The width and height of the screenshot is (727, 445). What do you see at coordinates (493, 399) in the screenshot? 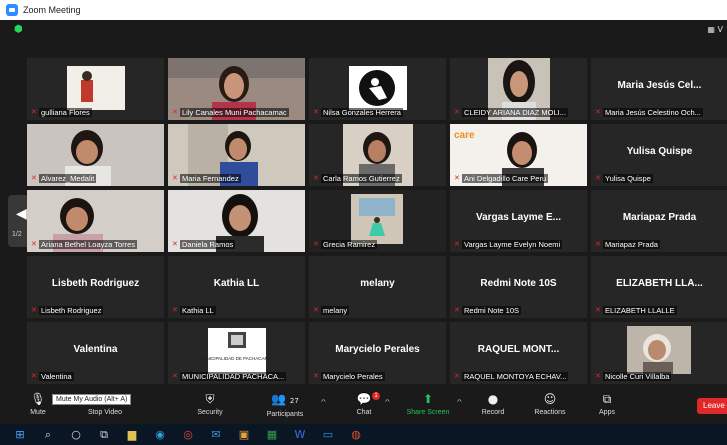
I see `record-icon: ●` at bounding box center [493, 399].